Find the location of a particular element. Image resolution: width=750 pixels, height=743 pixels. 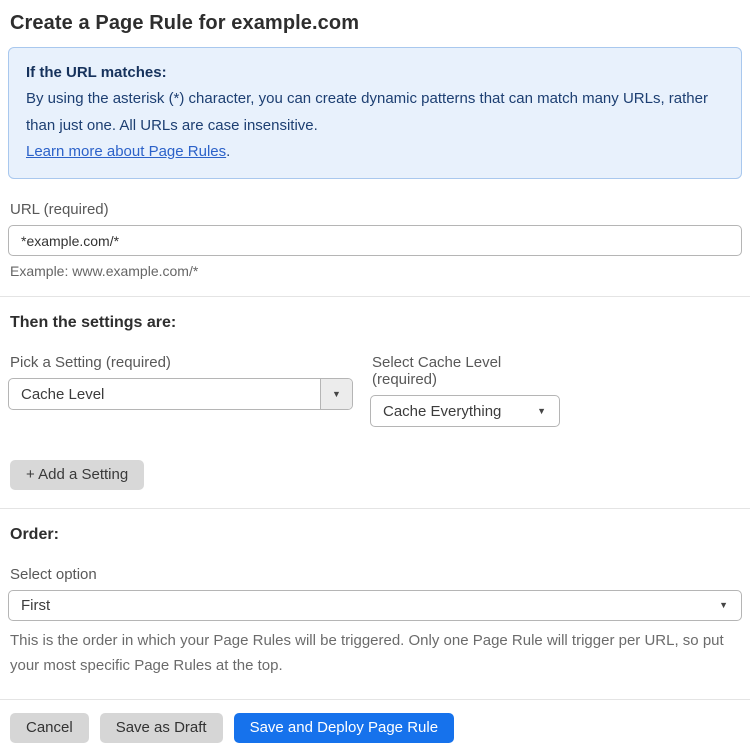

order-select: First ▼ is located at coordinates (375, 605).